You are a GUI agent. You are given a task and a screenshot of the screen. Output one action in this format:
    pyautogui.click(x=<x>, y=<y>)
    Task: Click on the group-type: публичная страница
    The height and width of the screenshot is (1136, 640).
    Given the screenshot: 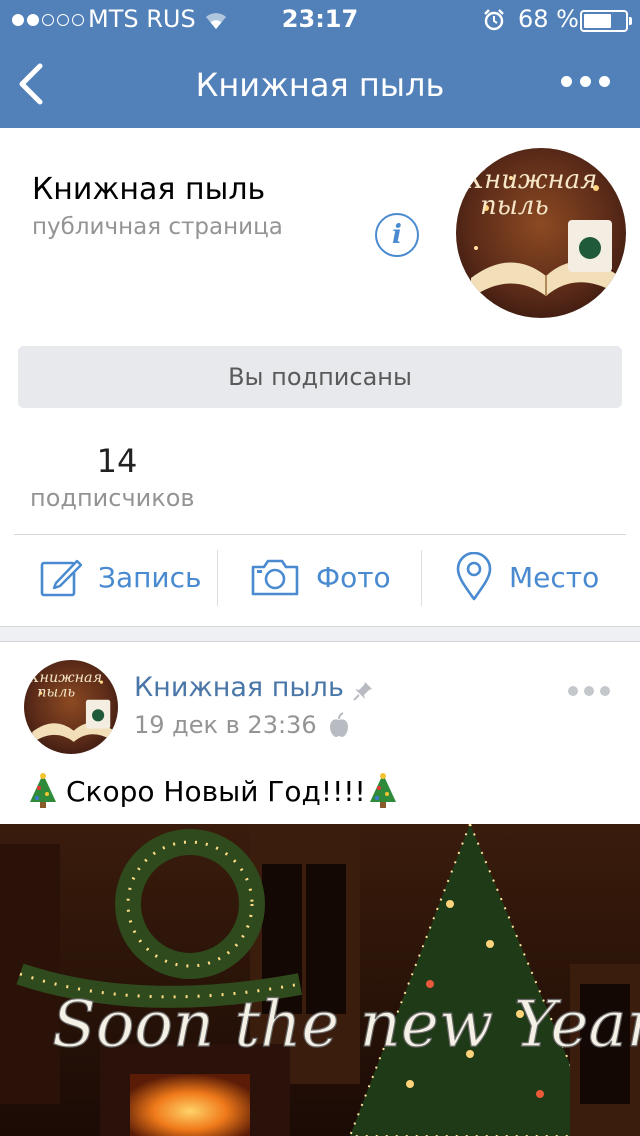 What is the action you would take?
    pyautogui.click(x=157, y=227)
    